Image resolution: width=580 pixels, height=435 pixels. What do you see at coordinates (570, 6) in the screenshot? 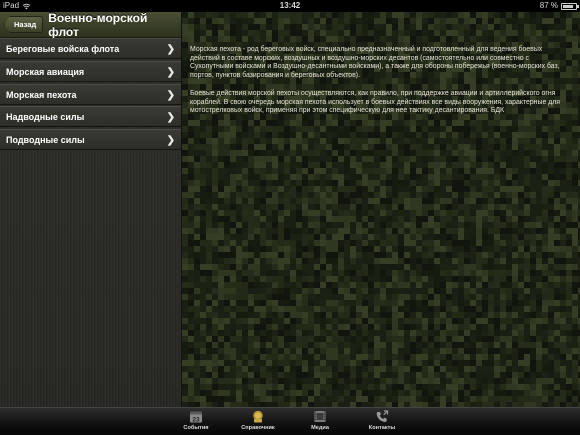
I see `battery-icon` at bounding box center [570, 6].